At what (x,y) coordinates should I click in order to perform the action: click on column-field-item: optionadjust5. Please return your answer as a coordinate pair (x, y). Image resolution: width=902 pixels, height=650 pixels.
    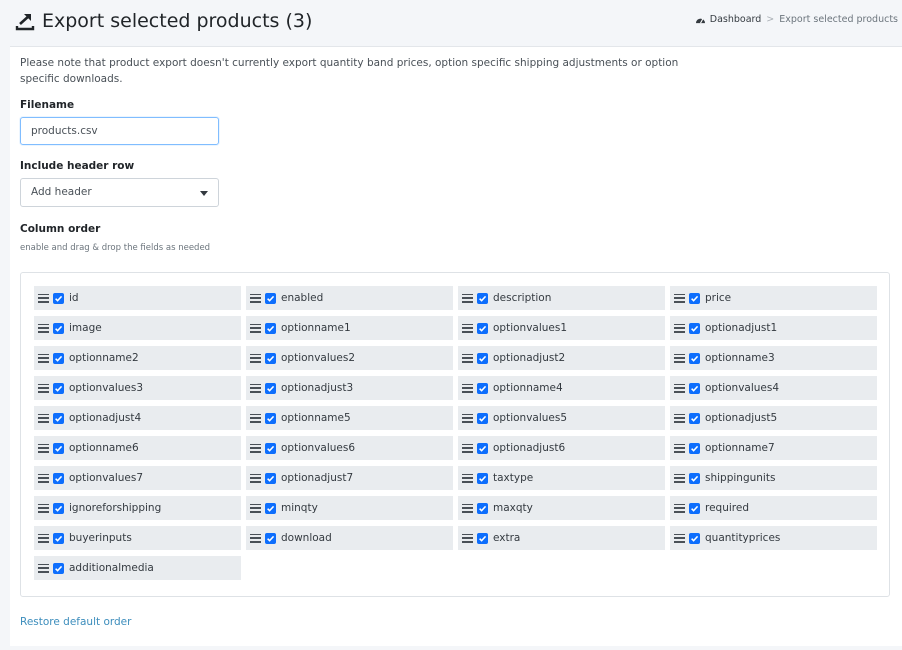
    Looking at the image, I should click on (773, 418).